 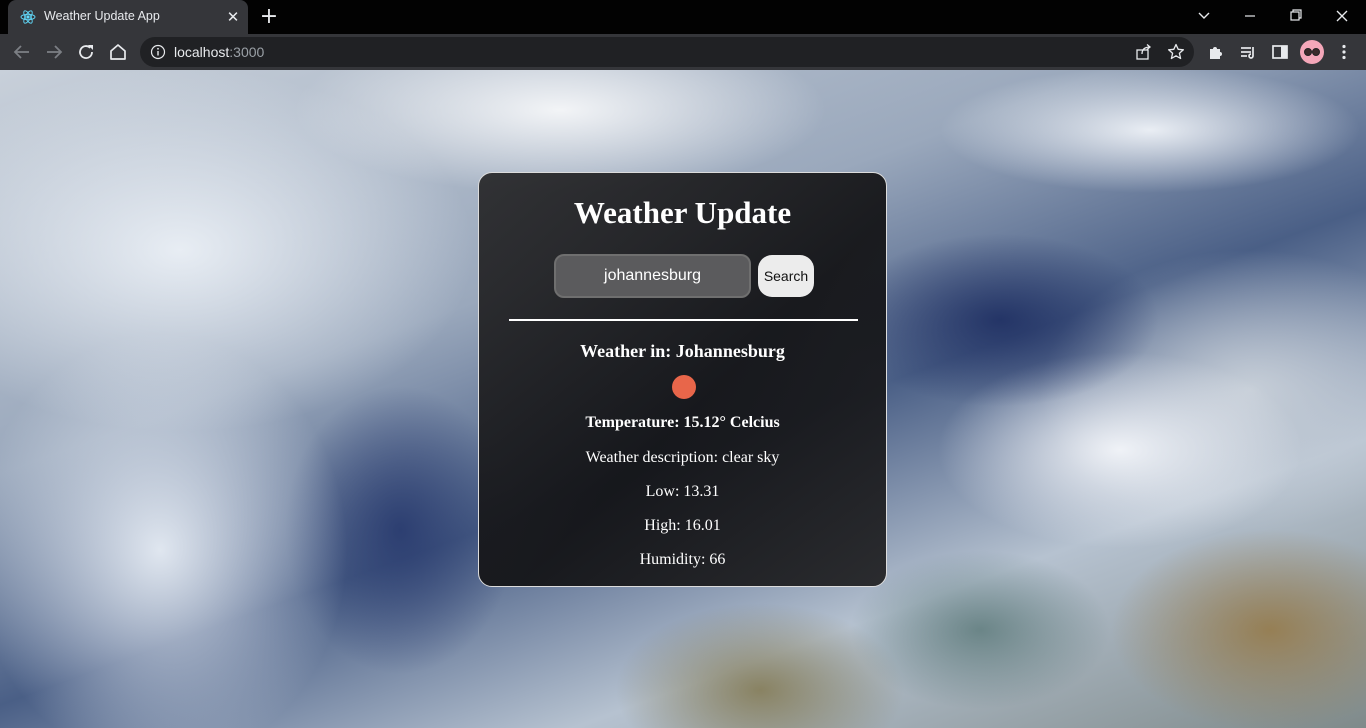 What do you see at coordinates (54, 52) in the screenshot?
I see `forward-arrow-icon` at bounding box center [54, 52].